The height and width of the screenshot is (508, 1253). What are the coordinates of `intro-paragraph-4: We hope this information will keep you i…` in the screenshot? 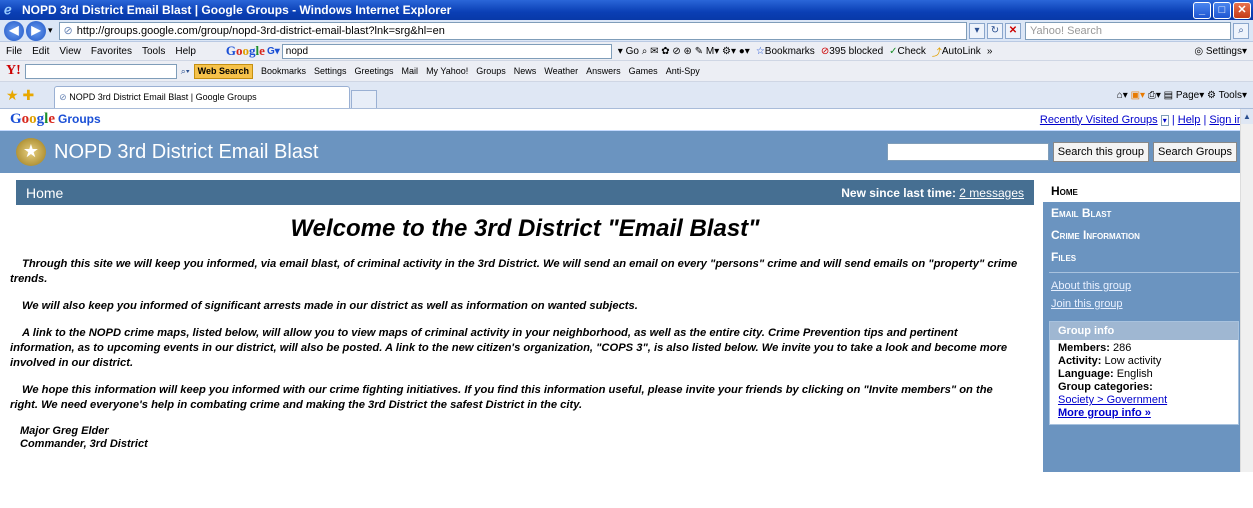 It's located at (501, 397).